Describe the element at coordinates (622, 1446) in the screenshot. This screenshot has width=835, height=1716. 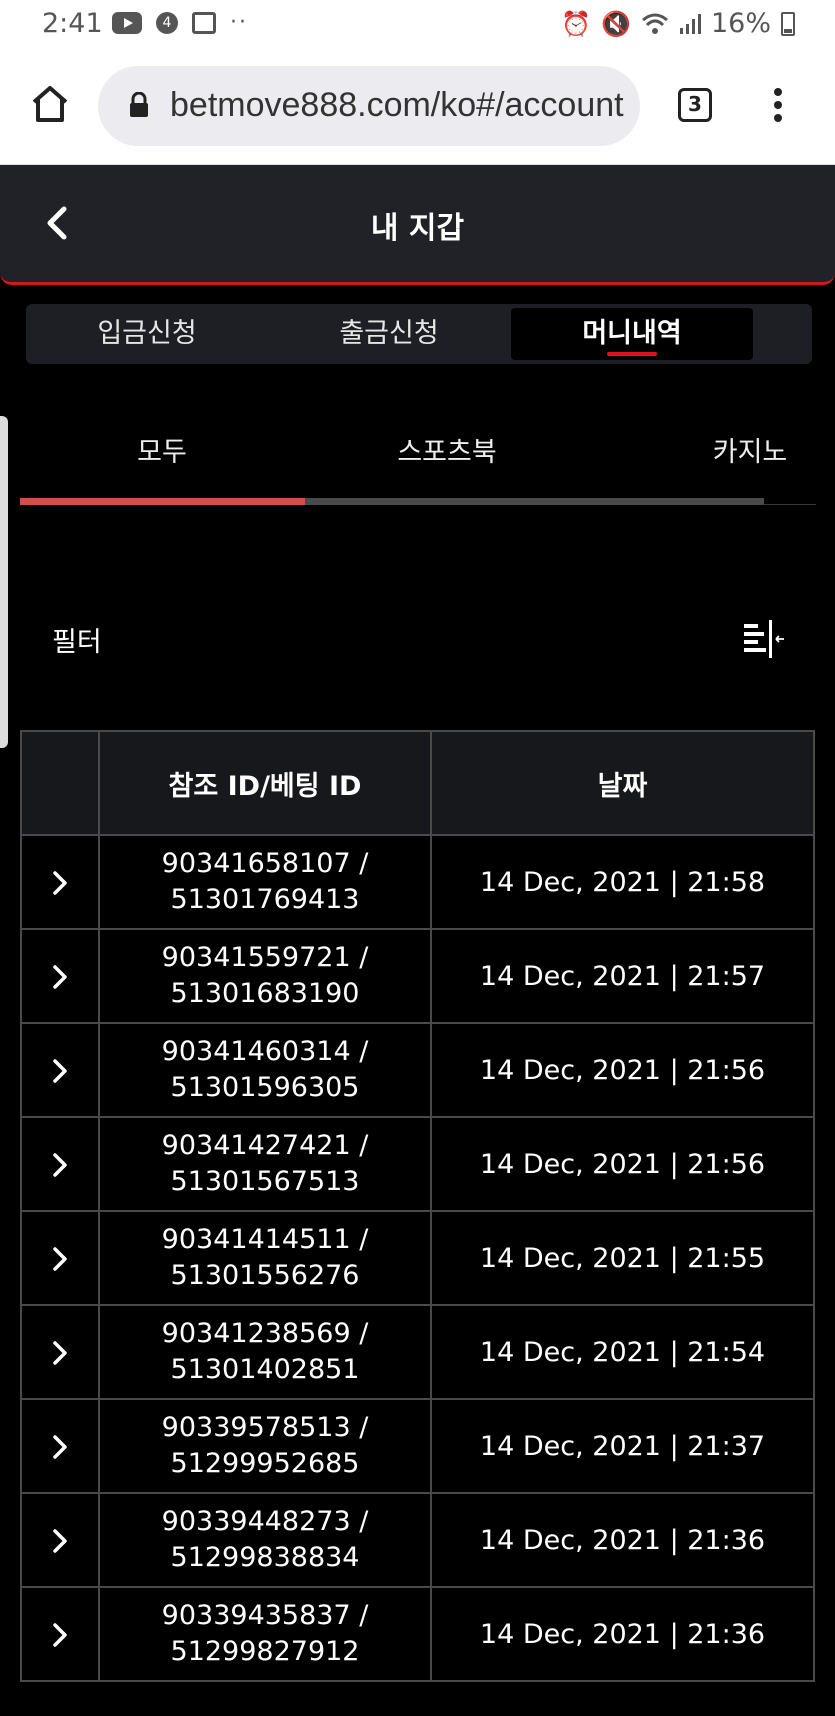
I see `date-cell: 14 Dec, 2021 | 21:37` at that location.